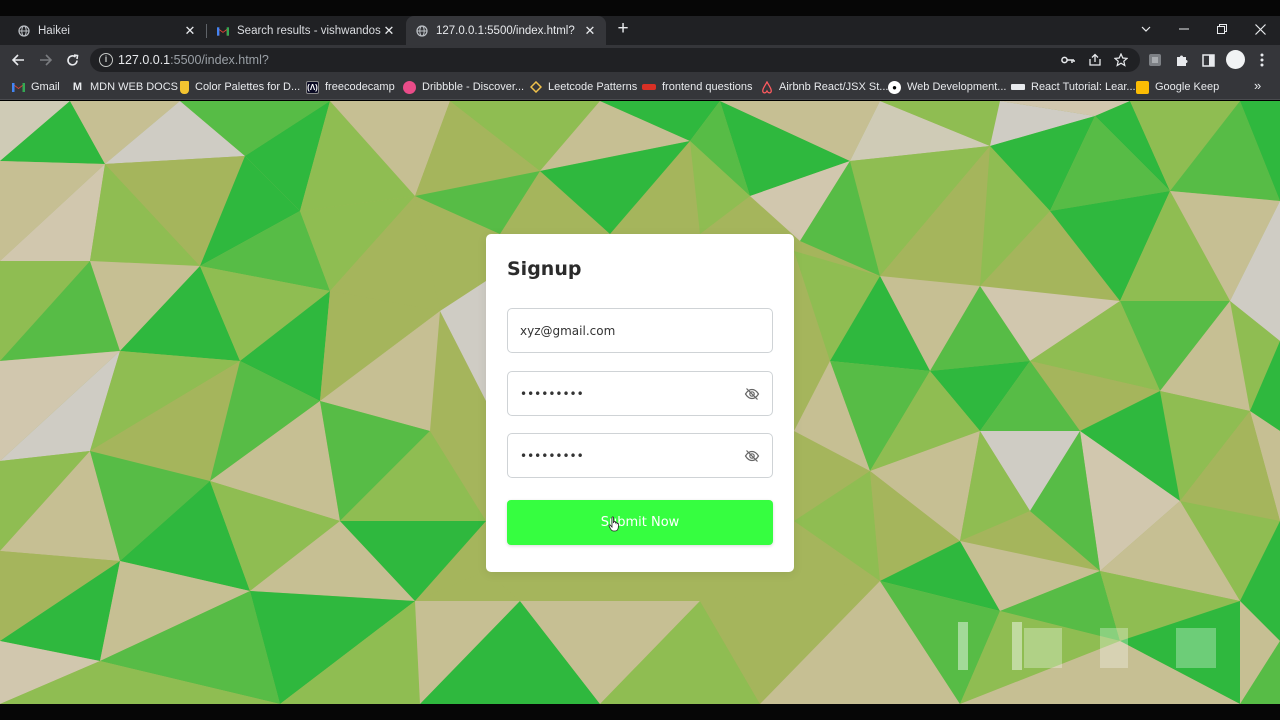 The image size is (1280, 720). Describe the element at coordinates (625, 330) in the screenshot. I see `email-input` at that location.